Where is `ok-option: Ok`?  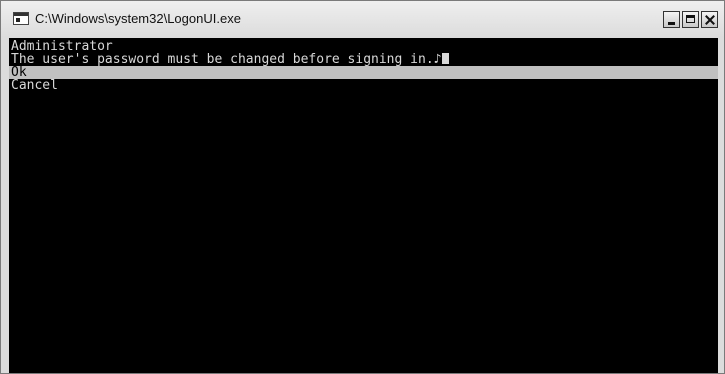
ok-option: Ok is located at coordinates (363, 72).